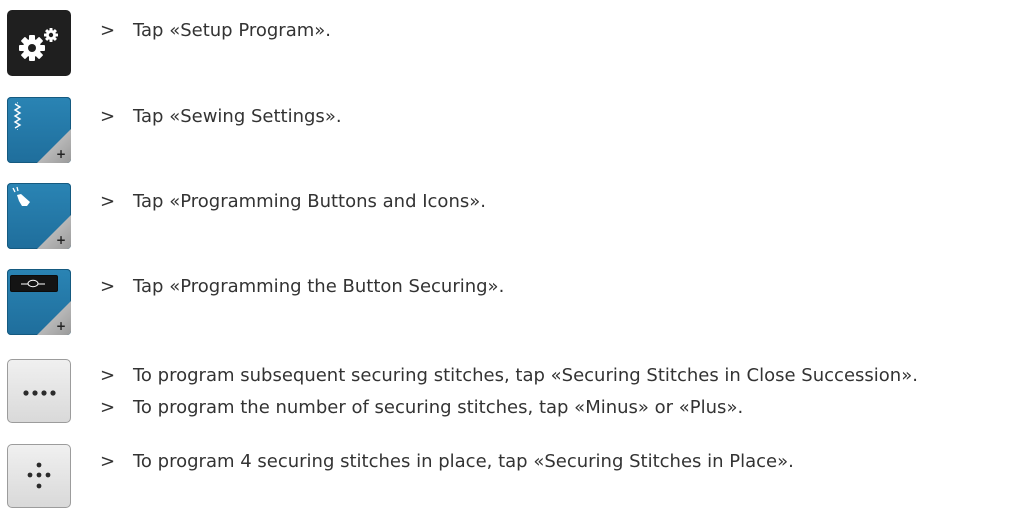  Describe the element at coordinates (232, 30) in the screenshot. I see `step-text: Tap «Setup Program».` at that location.